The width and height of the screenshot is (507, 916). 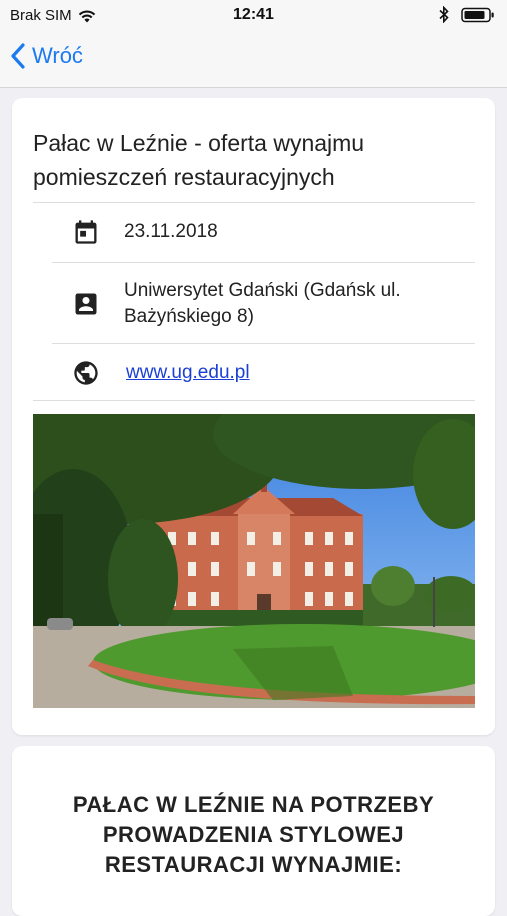 What do you see at coordinates (171, 231) in the screenshot?
I see `event-date: 23.11.2018` at bounding box center [171, 231].